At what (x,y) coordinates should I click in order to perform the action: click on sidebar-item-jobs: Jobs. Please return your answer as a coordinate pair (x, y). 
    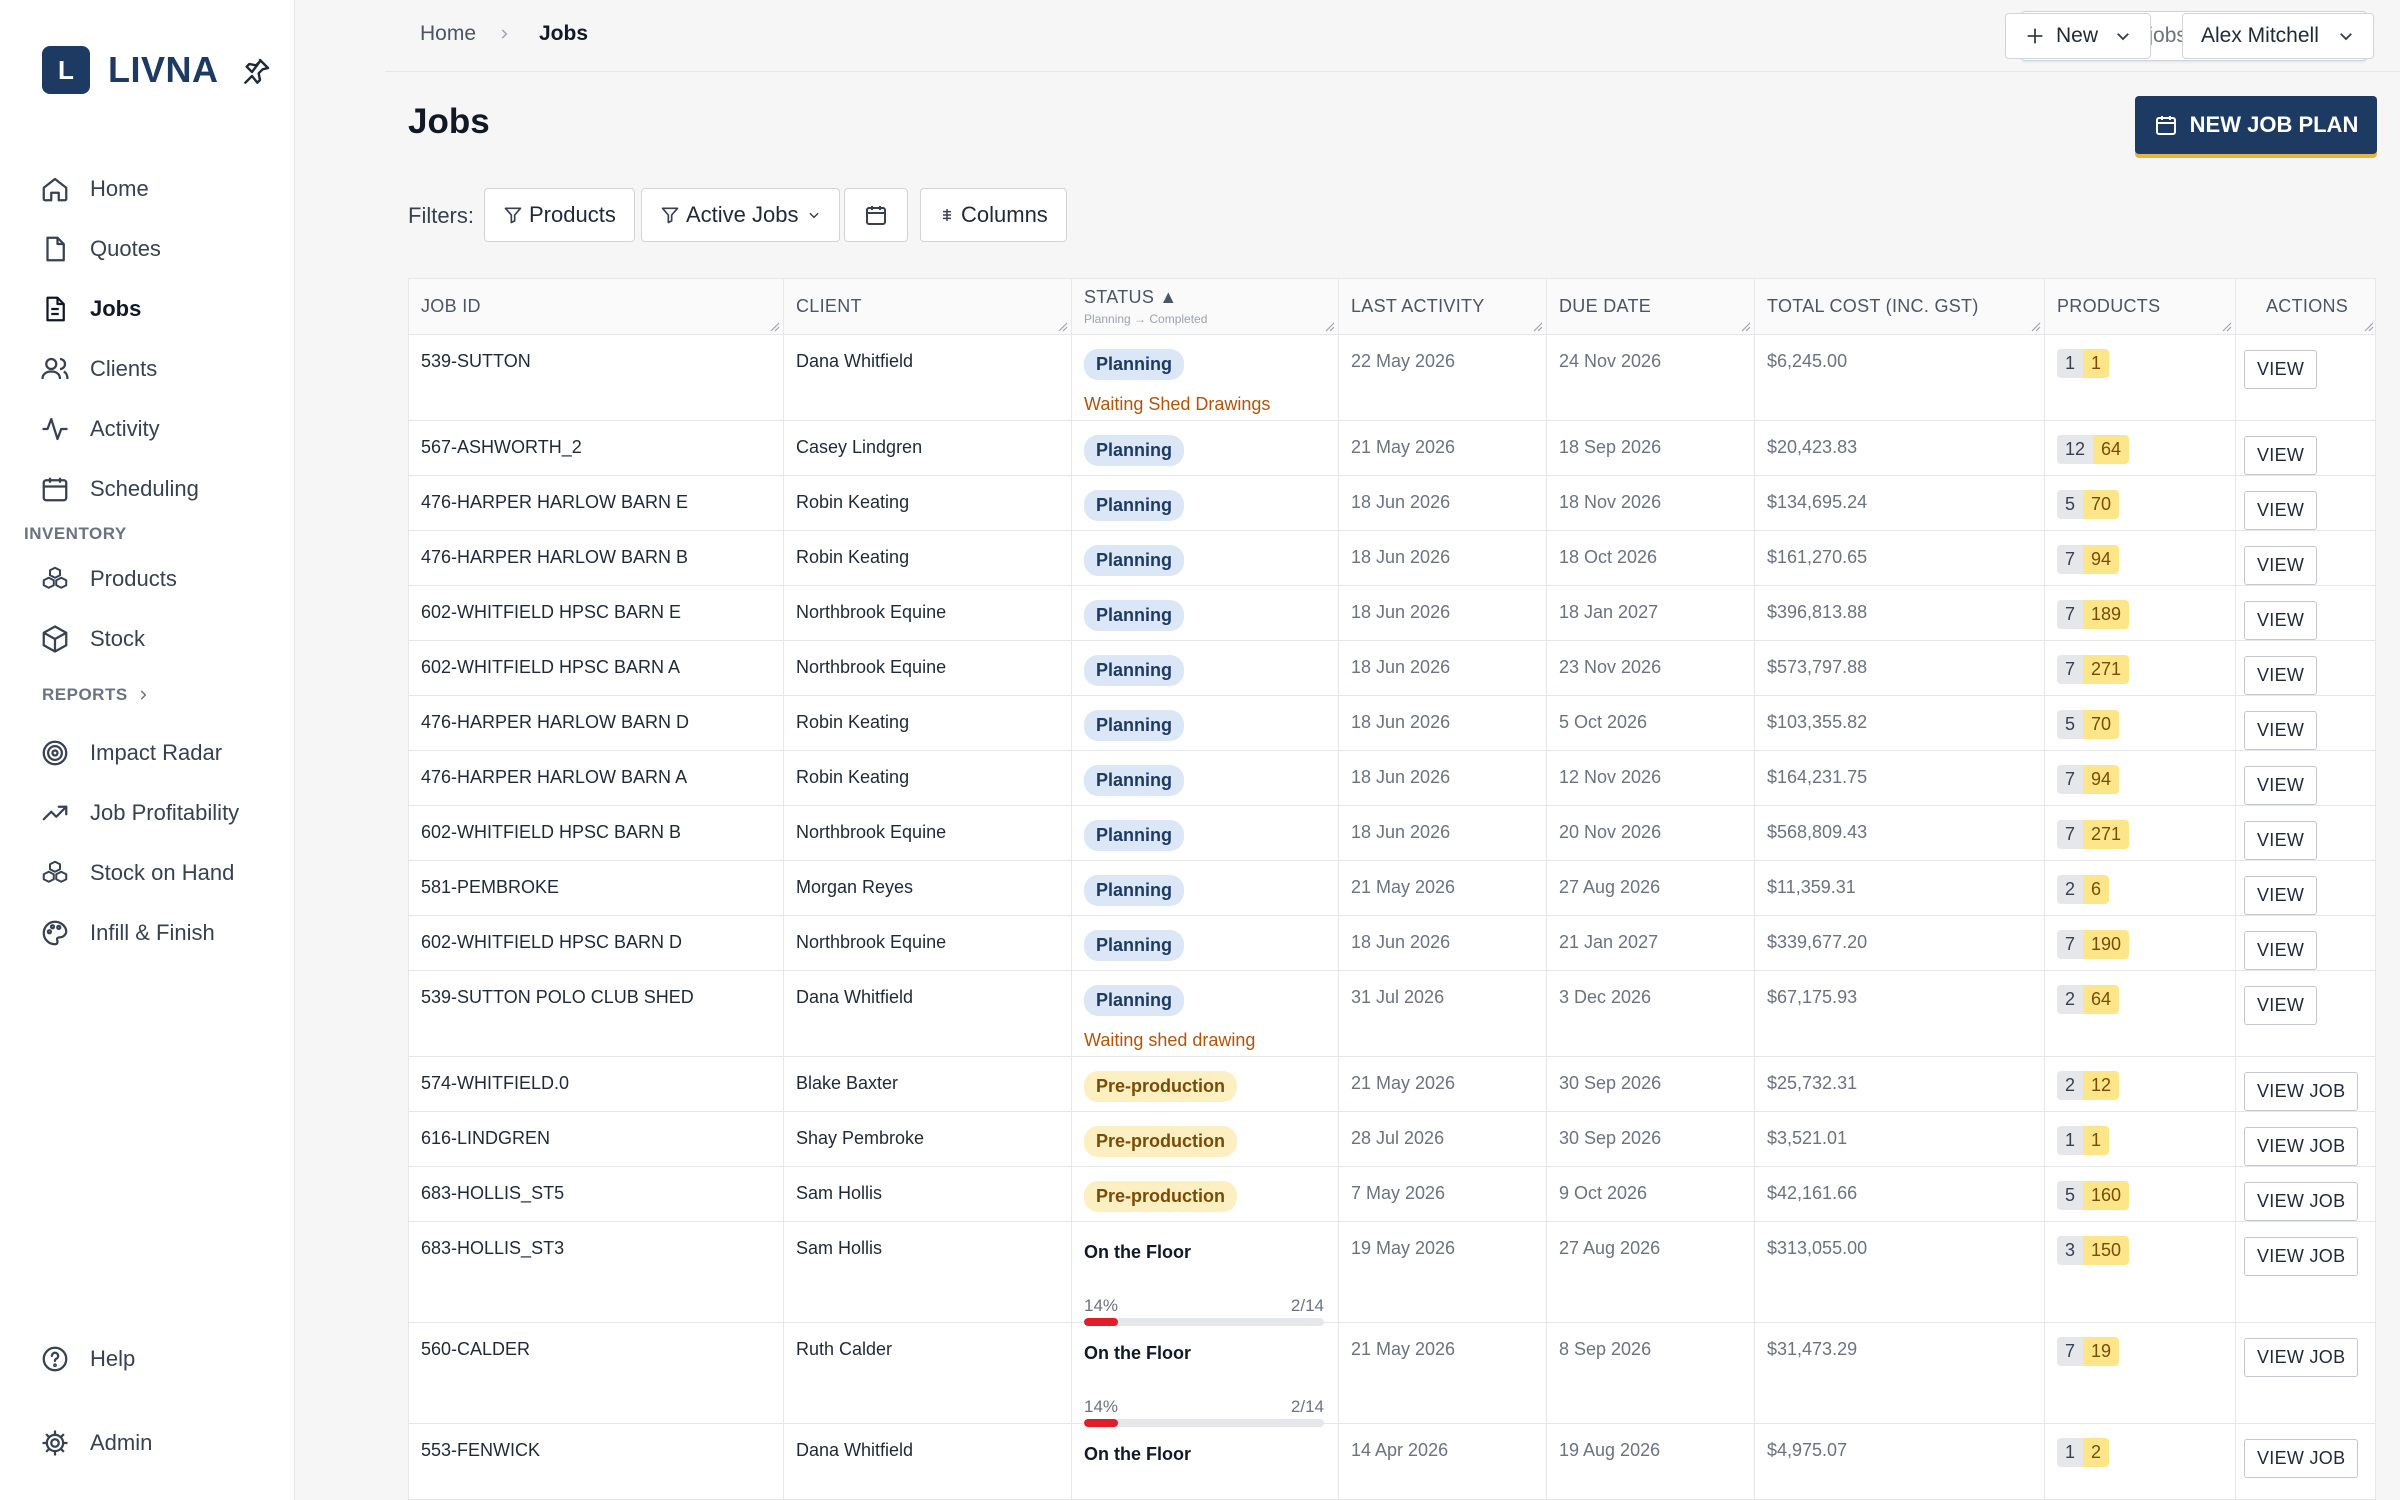
    Looking at the image, I should click on (90, 309).